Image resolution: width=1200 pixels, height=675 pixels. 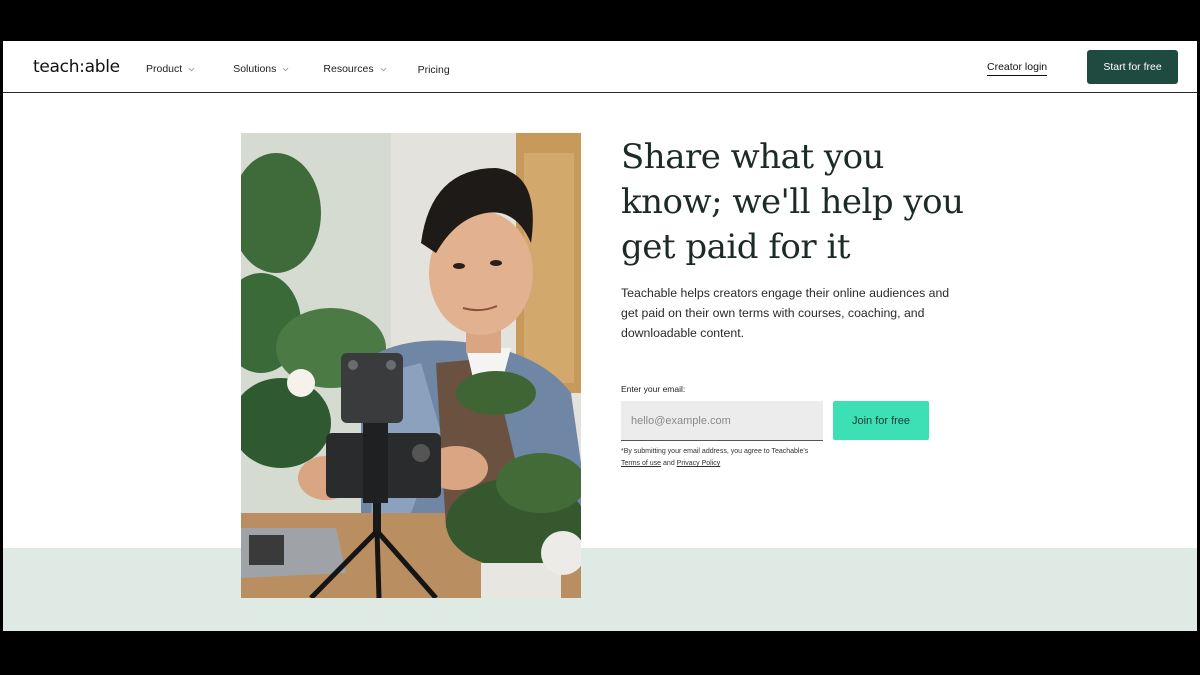 What do you see at coordinates (881, 420) in the screenshot?
I see `join-for-free-button: Join for free` at bounding box center [881, 420].